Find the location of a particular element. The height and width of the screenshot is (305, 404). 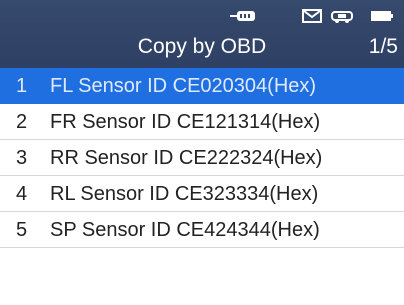

list-item: 3 RR Sensor ID CE222324(Hex) is located at coordinates (202, 158).